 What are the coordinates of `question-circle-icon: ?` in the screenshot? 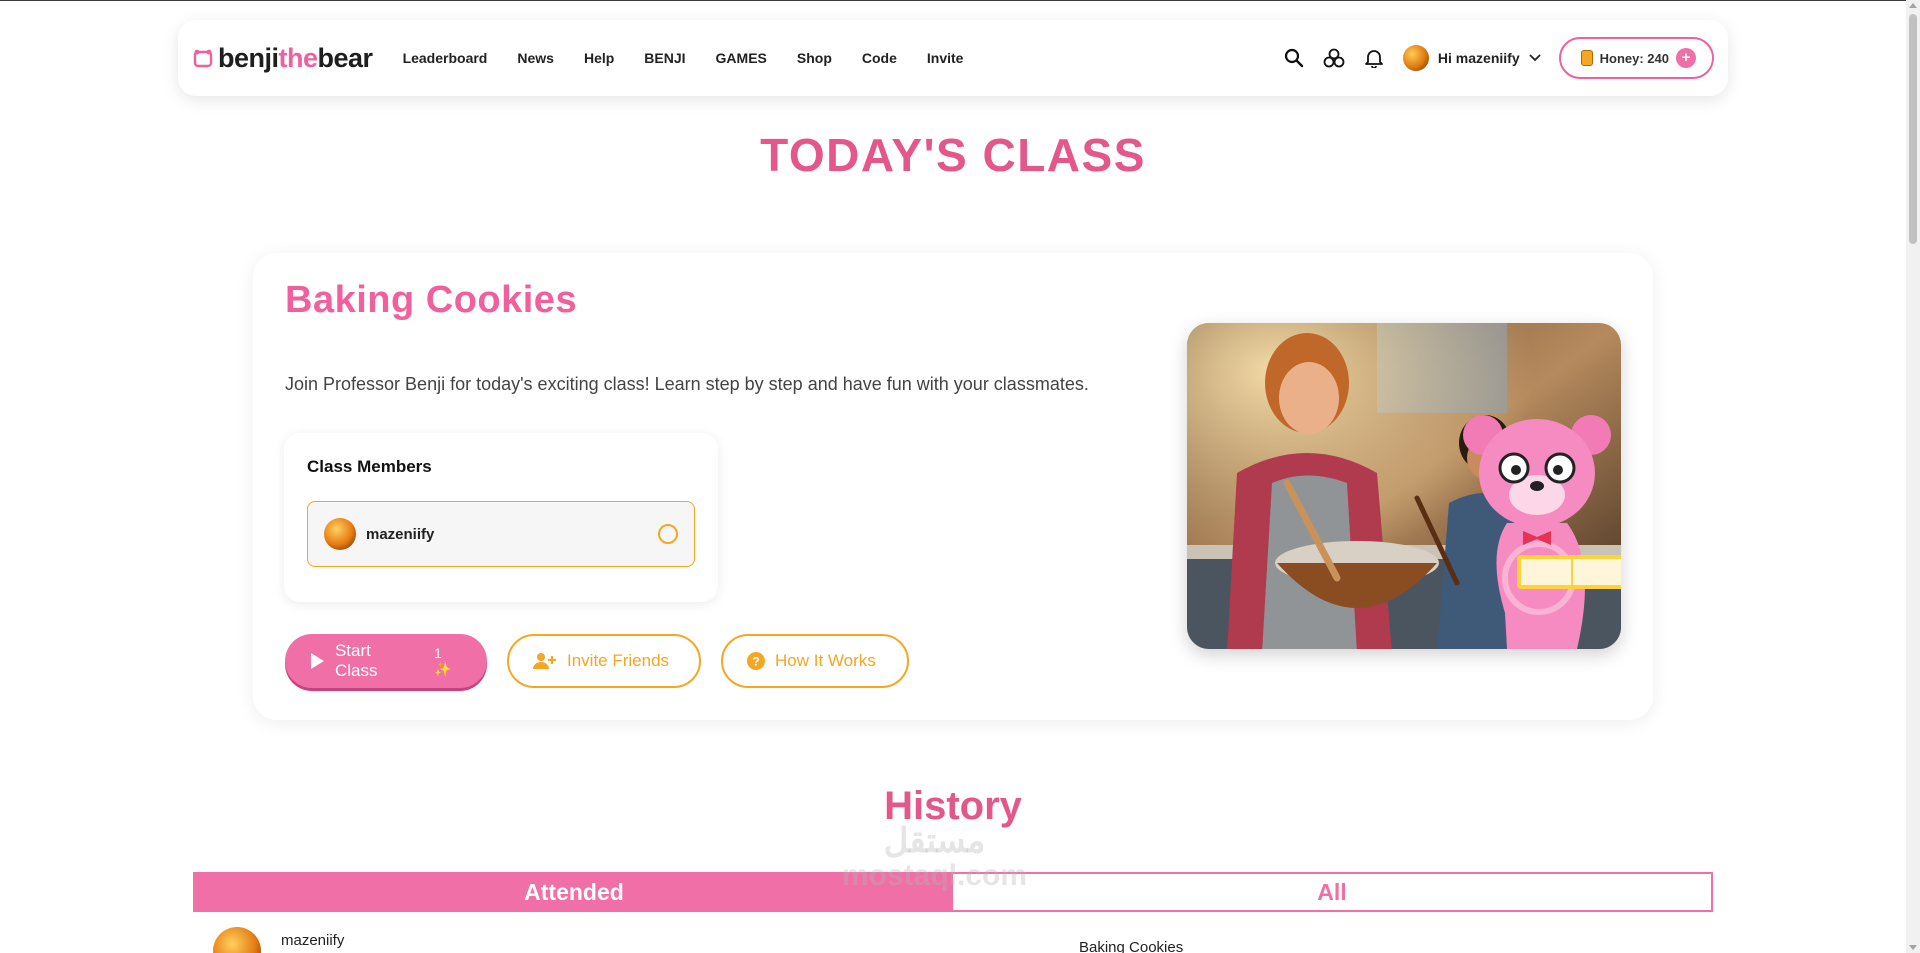 It's located at (756, 661).